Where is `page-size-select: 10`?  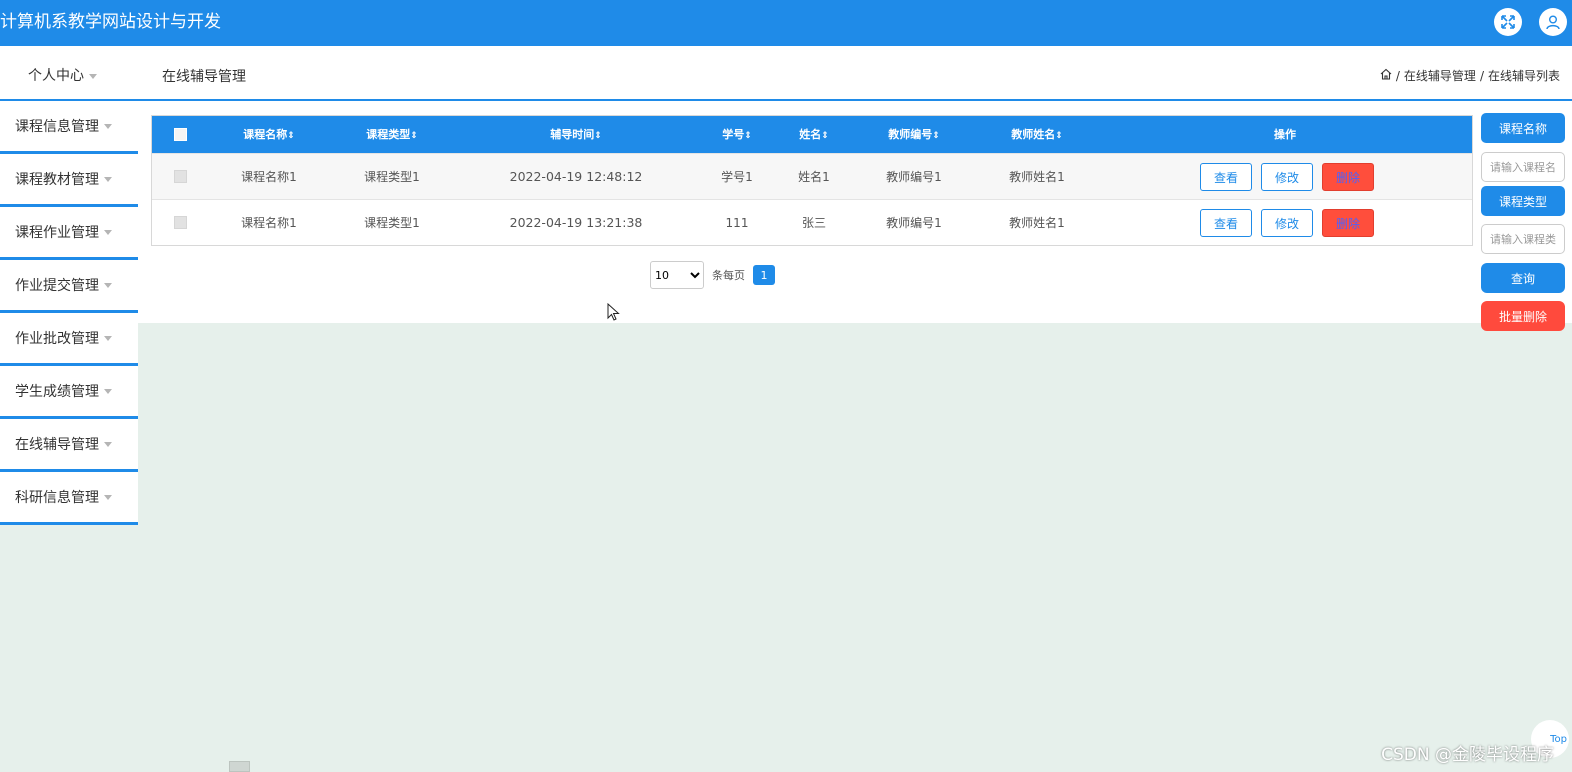 page-size-select: 10 is located at coordinates (677, 275).